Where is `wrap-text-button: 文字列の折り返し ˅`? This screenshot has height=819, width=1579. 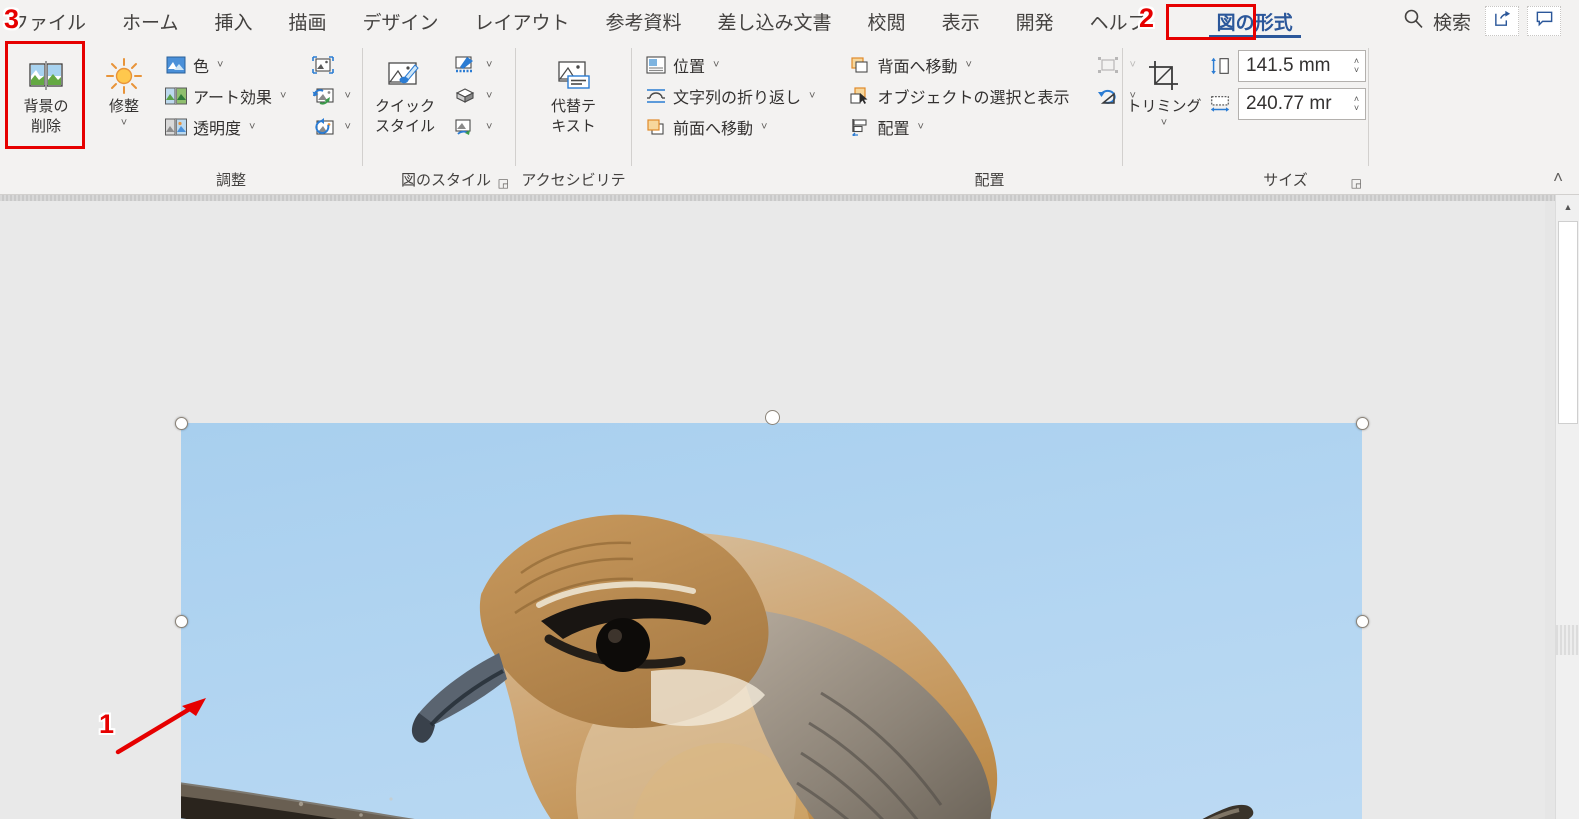
wrap-text-button: 文字列の折り返し ˅ is located at coordinates (730, 95).